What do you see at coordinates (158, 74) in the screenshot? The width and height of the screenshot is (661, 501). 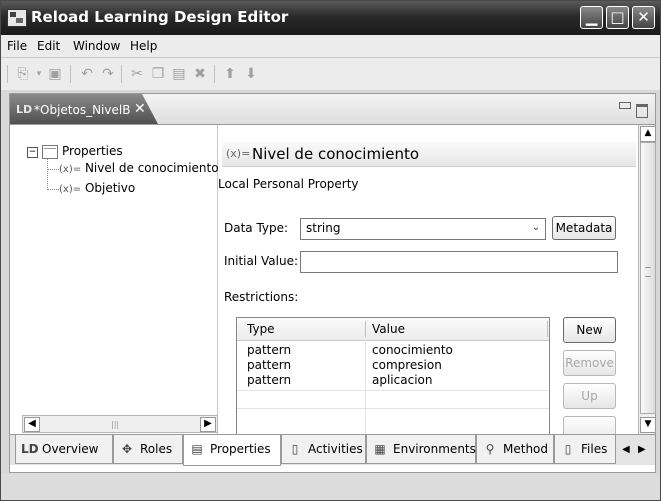 I see `copy-icon: ❐` at bounding box center [158, 74].